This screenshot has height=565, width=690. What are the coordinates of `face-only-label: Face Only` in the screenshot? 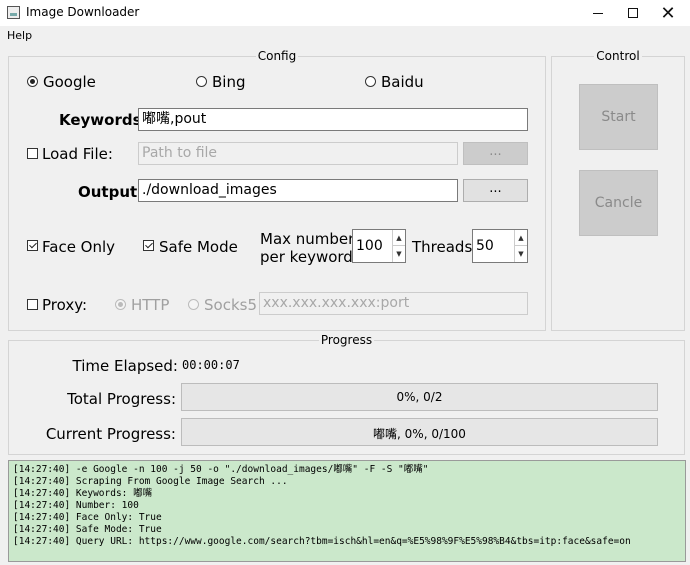 It's located at (78, 247).